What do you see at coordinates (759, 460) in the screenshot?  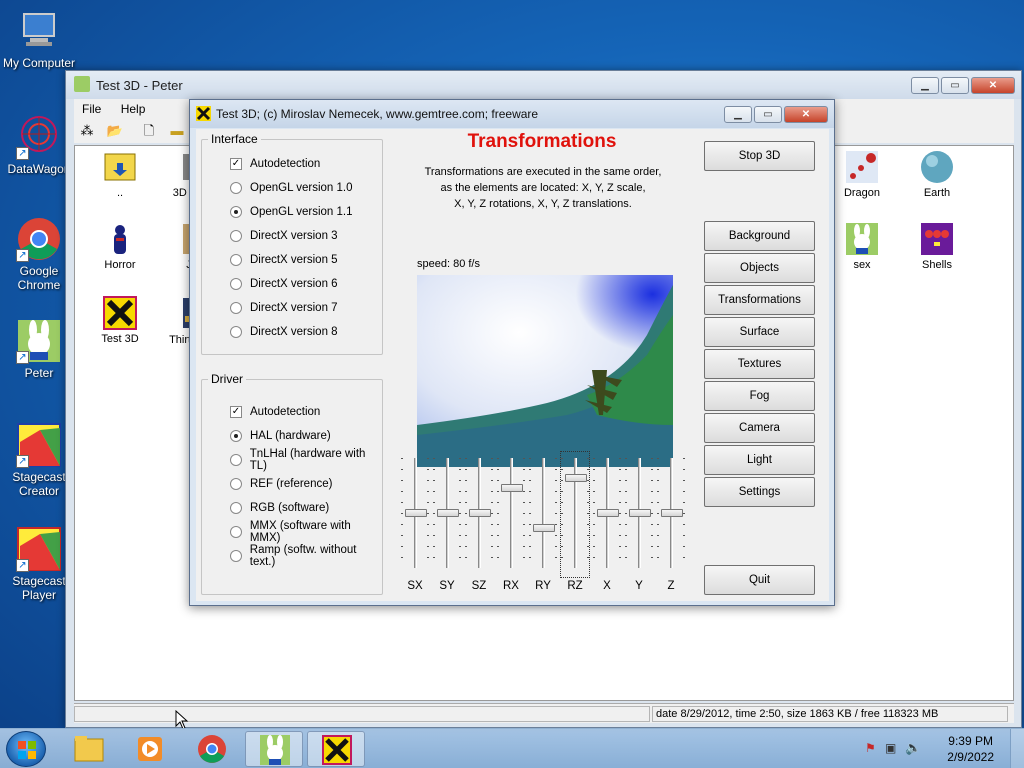 I see `light-button: Light` at bounding box center [759, 460].